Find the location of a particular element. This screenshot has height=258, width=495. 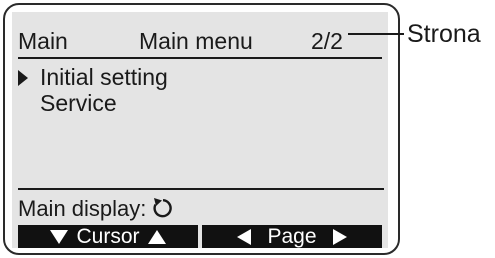

main-display-hint: Main display: is located at coordinates (95, 210).